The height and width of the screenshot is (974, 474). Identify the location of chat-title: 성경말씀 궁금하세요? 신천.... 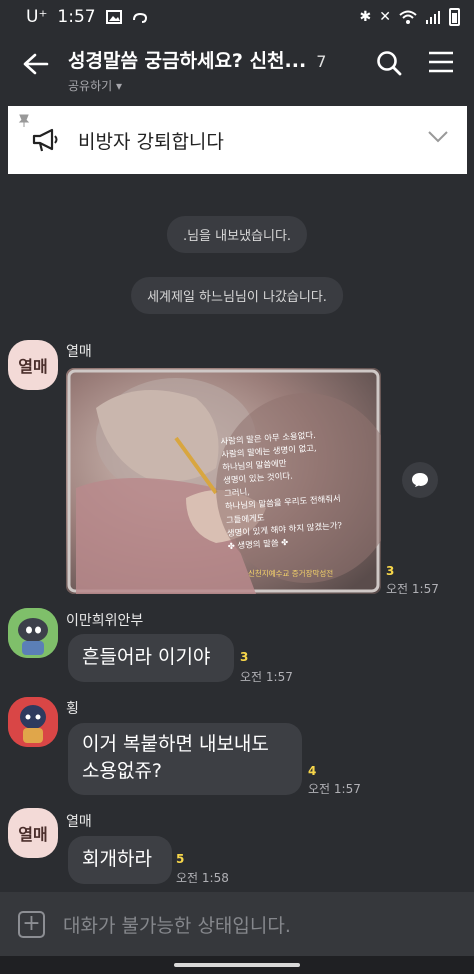
(187, 59).